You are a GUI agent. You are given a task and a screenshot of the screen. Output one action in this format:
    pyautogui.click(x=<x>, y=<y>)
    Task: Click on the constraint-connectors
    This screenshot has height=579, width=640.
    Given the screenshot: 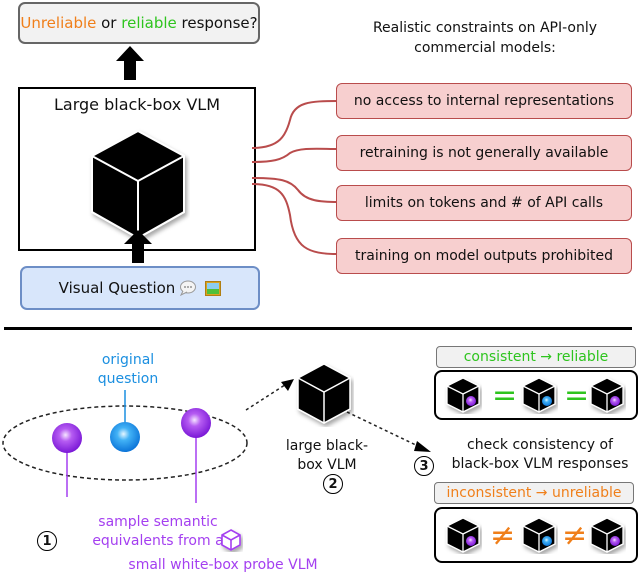 What is the action you would take?
    pyautogui.click(x=295, y=177)
    